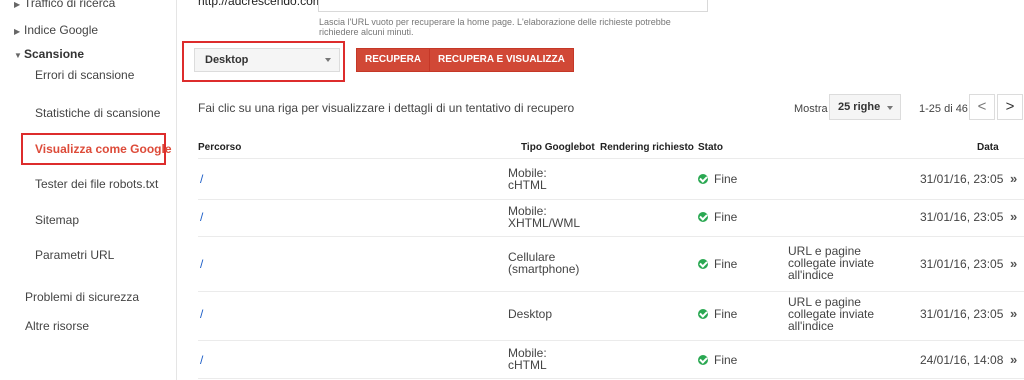 This screenshot has width=1024, height=380. Describe the element at coordinates (74, 255) in the screenshot. I see `sidebar-item-parametri: Parametri URL` at that location.